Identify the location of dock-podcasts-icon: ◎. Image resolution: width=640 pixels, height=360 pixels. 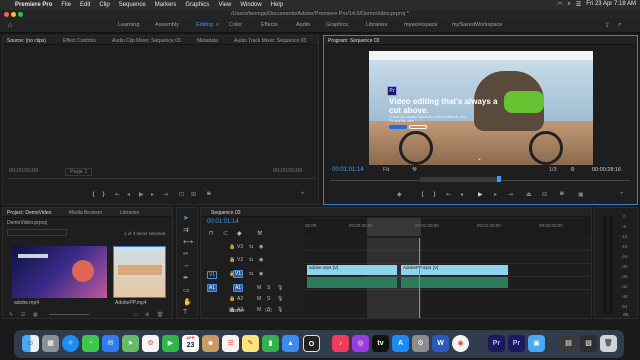
(360, 343).